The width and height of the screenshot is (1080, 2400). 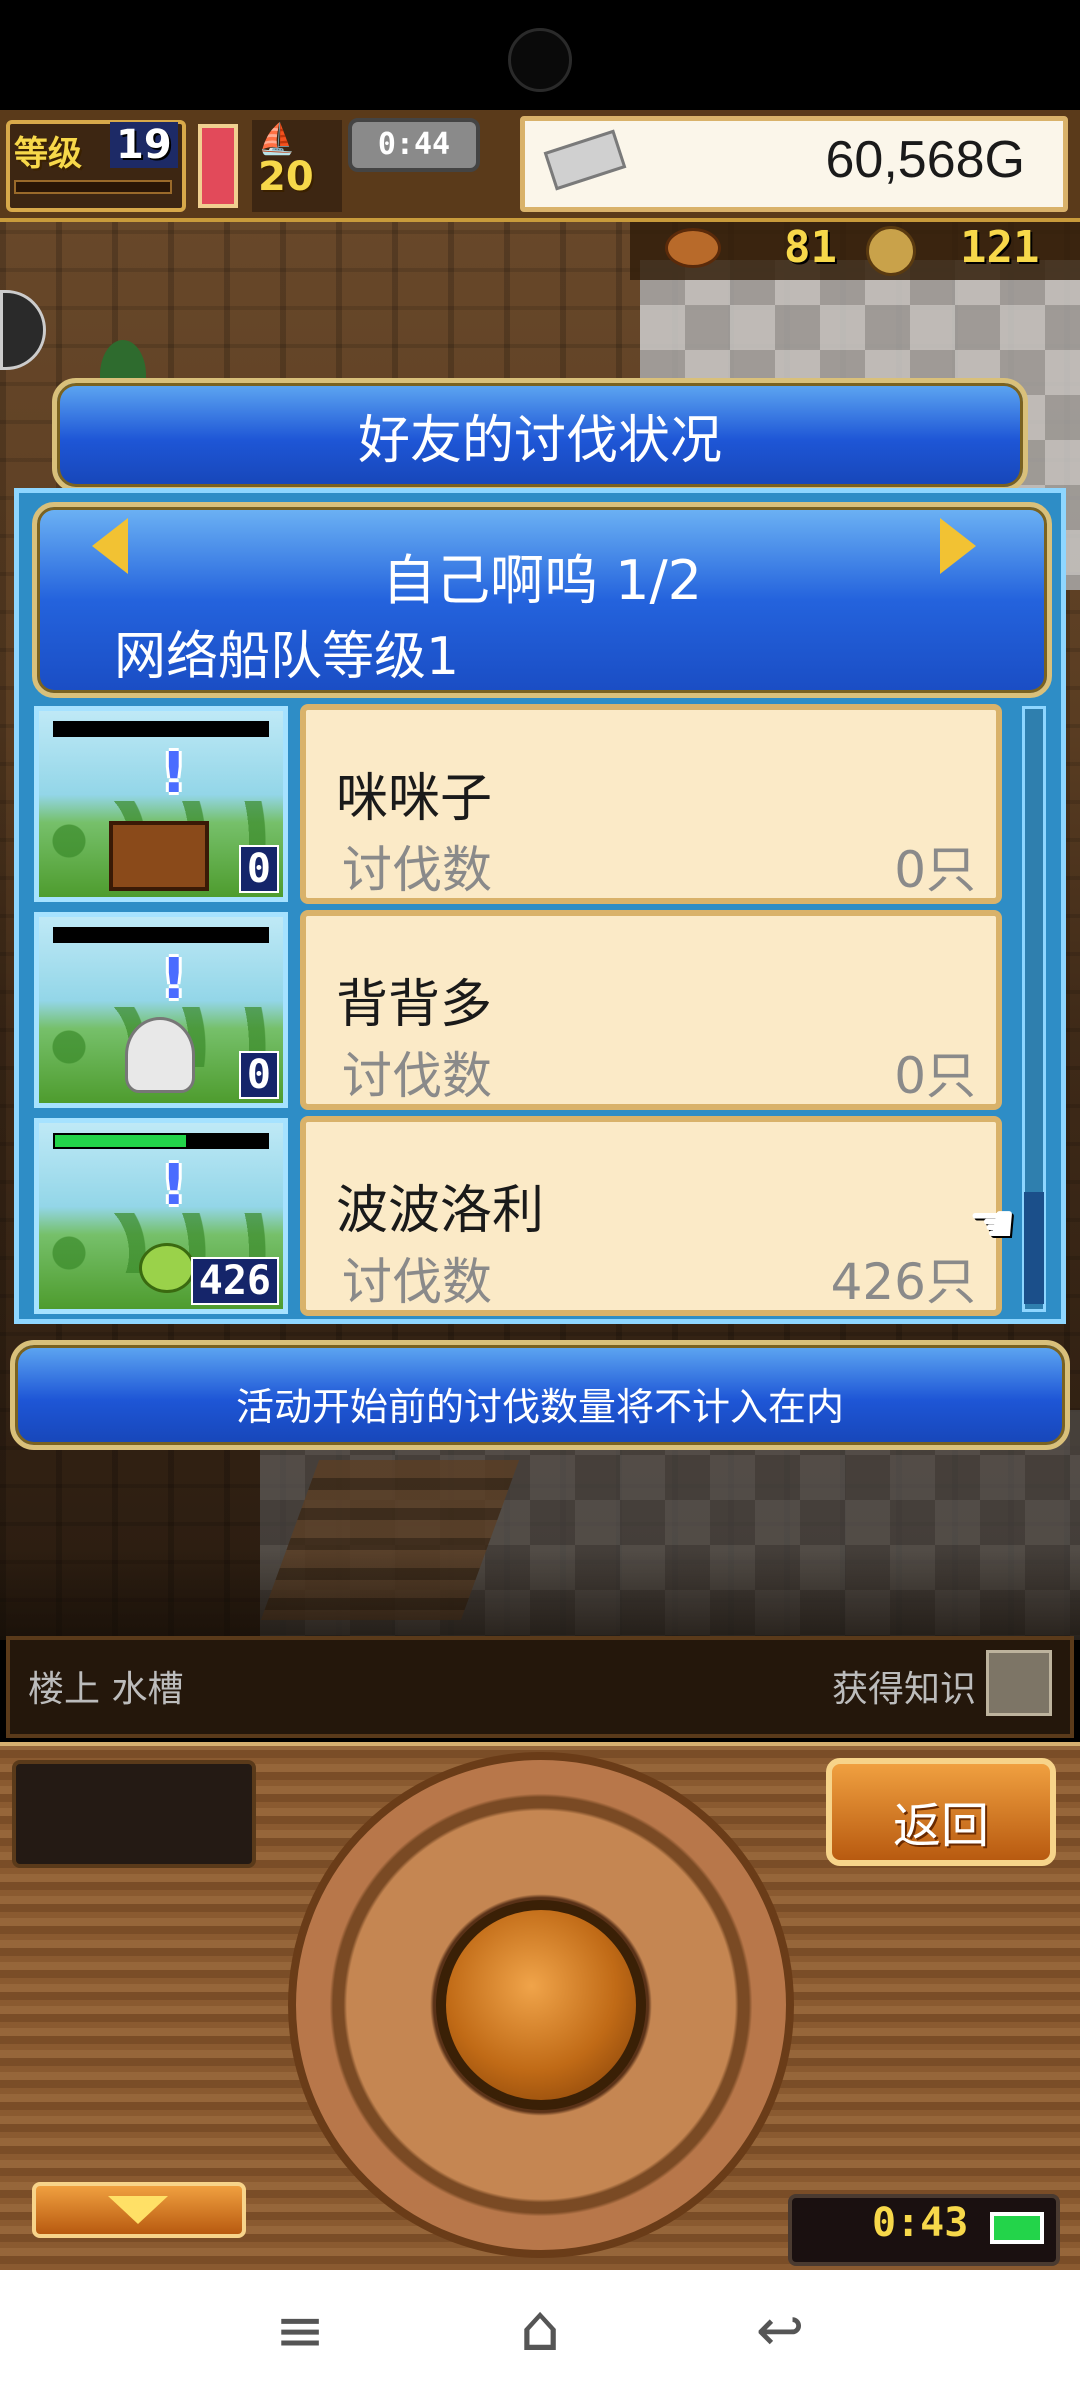 I want to click on chest-monster-icon, so click(x=159, y=856).